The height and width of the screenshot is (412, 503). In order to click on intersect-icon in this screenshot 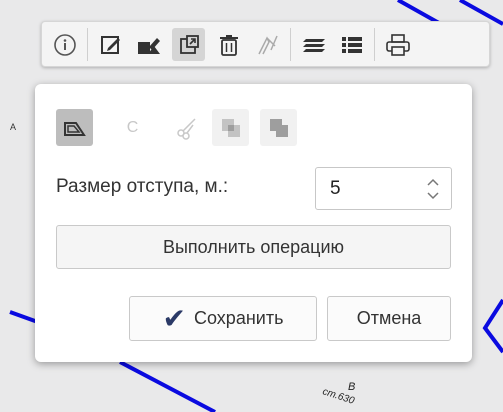, I will do `click(230, 127)`.